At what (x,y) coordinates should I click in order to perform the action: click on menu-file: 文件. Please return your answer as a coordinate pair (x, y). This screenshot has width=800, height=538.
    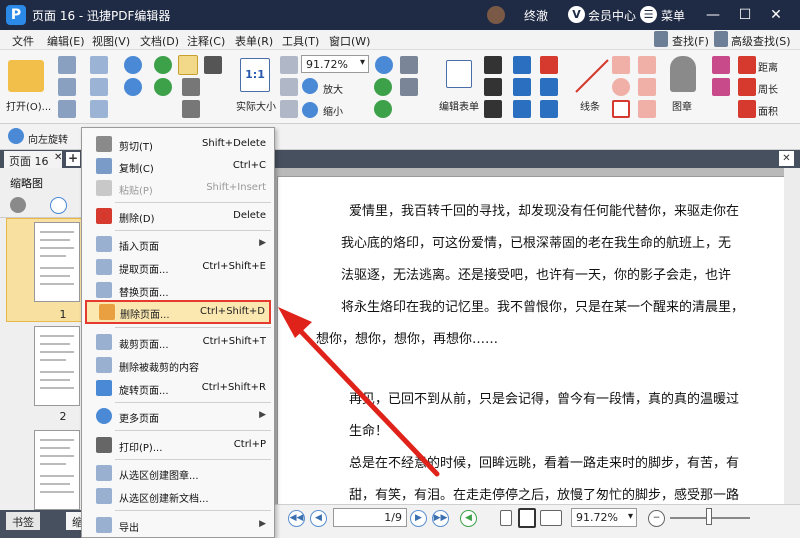
    Looking at the image, I should click on (23, 41).